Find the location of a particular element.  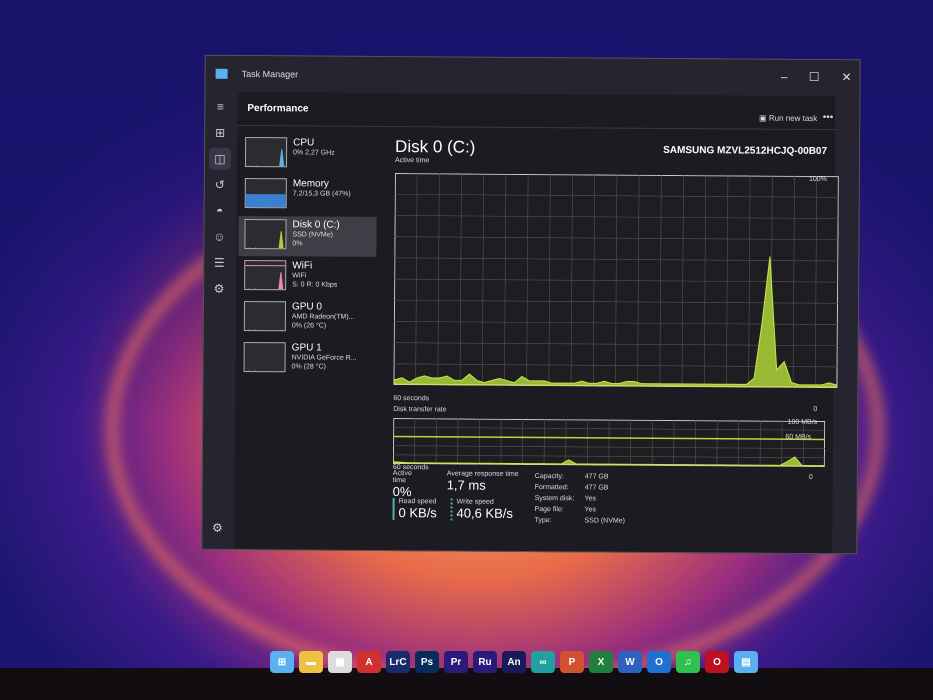

history-icon: ↺ is located at coordinates (220, 185).